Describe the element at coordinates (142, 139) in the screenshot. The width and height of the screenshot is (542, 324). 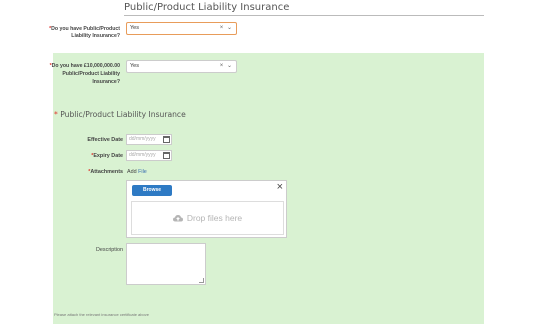
I see `effective-date-placeholder: dd/mm/yyyy` at that location.